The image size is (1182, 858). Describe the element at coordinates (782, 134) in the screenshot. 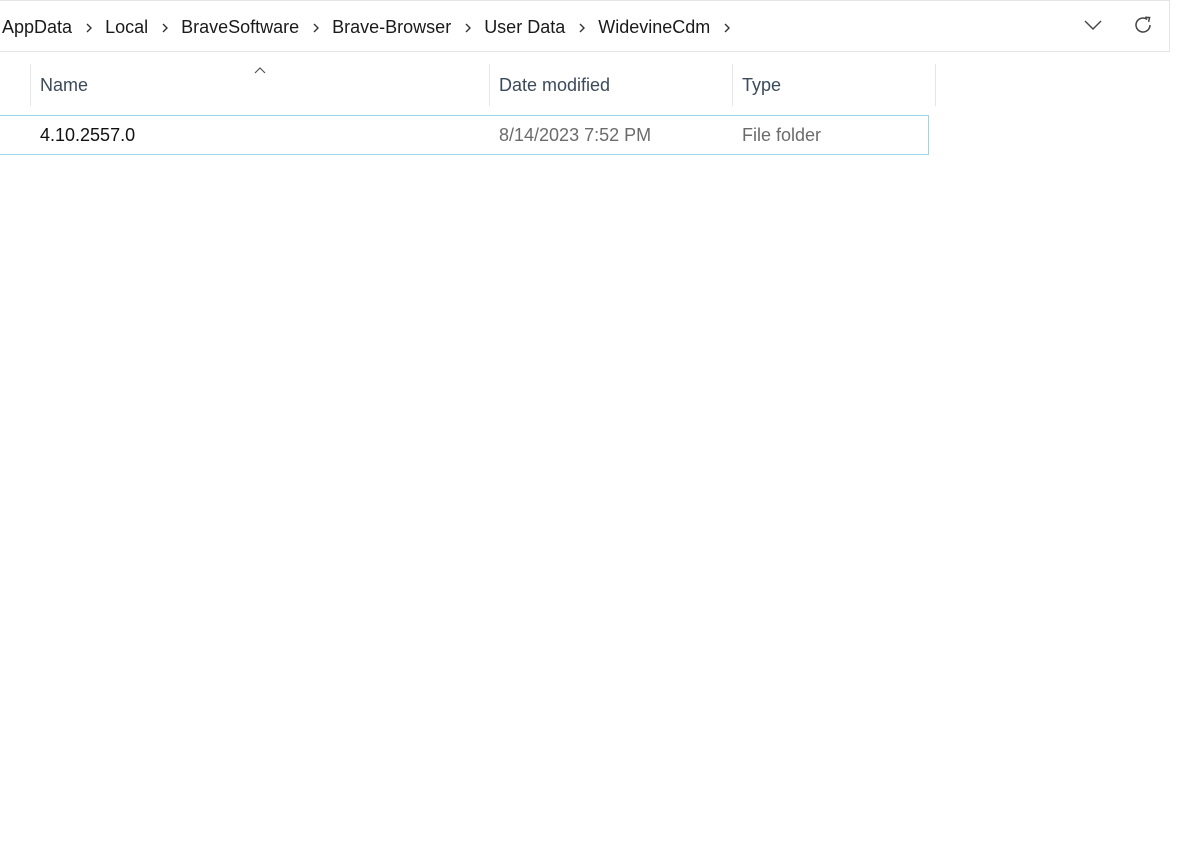

I see `row-type: File folder` at that location.